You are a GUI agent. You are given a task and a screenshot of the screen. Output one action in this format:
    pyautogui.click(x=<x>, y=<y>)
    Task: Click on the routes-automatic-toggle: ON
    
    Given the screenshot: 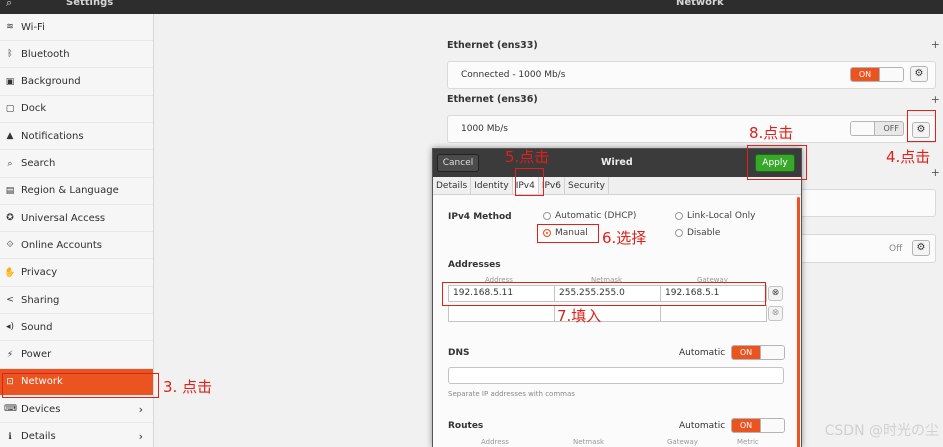 What is the action you would take?
    pyautogui.click(x=758, y=425)
    